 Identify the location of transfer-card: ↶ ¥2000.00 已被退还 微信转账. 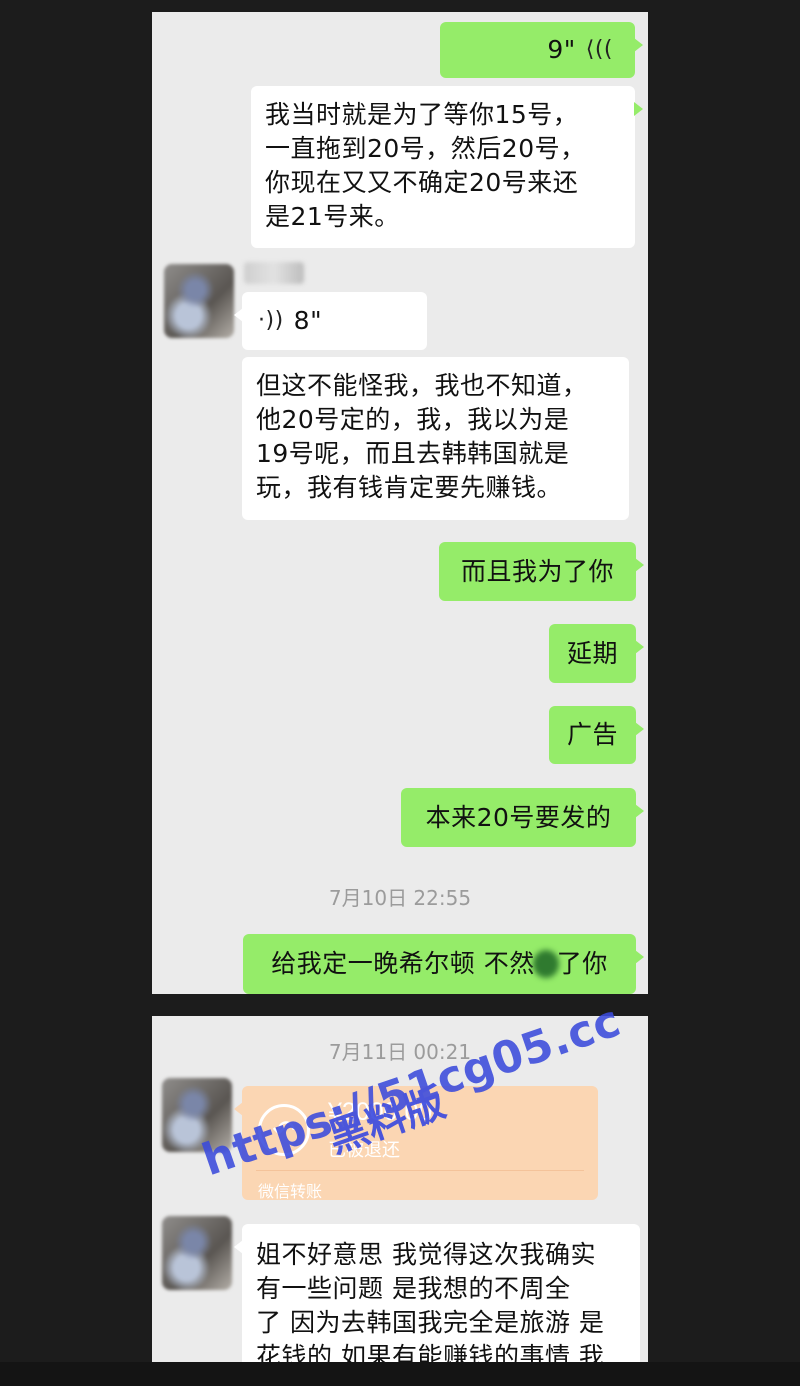
(416, 1143).